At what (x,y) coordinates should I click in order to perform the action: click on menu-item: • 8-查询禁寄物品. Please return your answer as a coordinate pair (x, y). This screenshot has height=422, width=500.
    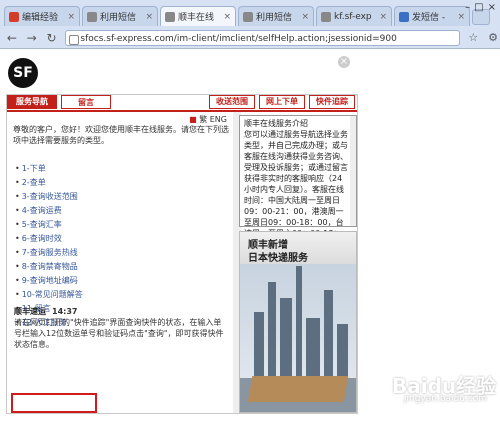
    Looking at the image, I should click on (120, 267).